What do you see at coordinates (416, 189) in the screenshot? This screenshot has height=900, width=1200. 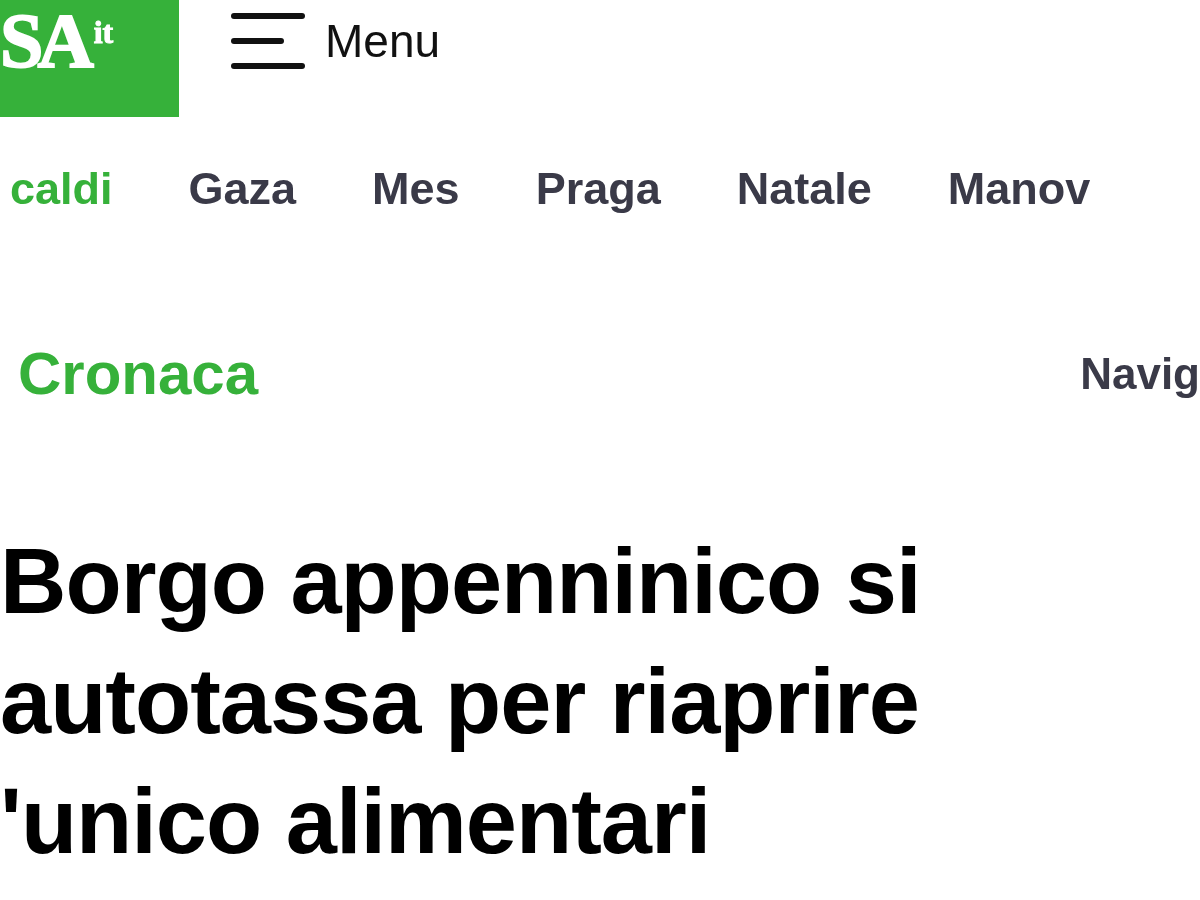 I see `topic-link: Mes` at bounding box center [416, 189].